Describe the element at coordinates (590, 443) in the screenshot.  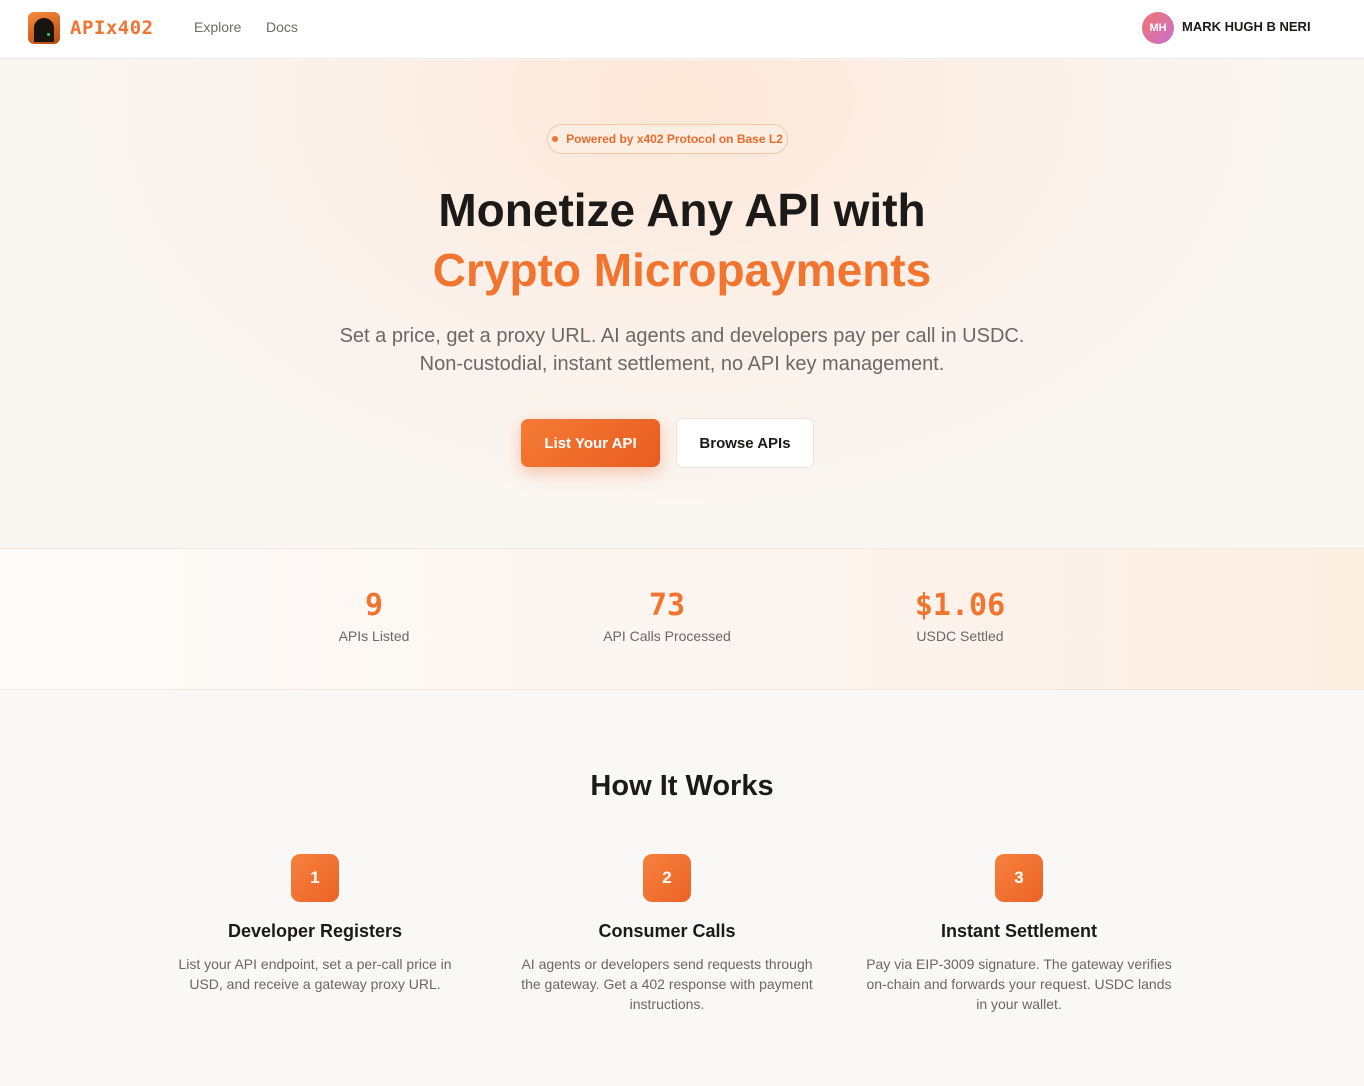
I see `list-your-api-button: List Your API` at that location.